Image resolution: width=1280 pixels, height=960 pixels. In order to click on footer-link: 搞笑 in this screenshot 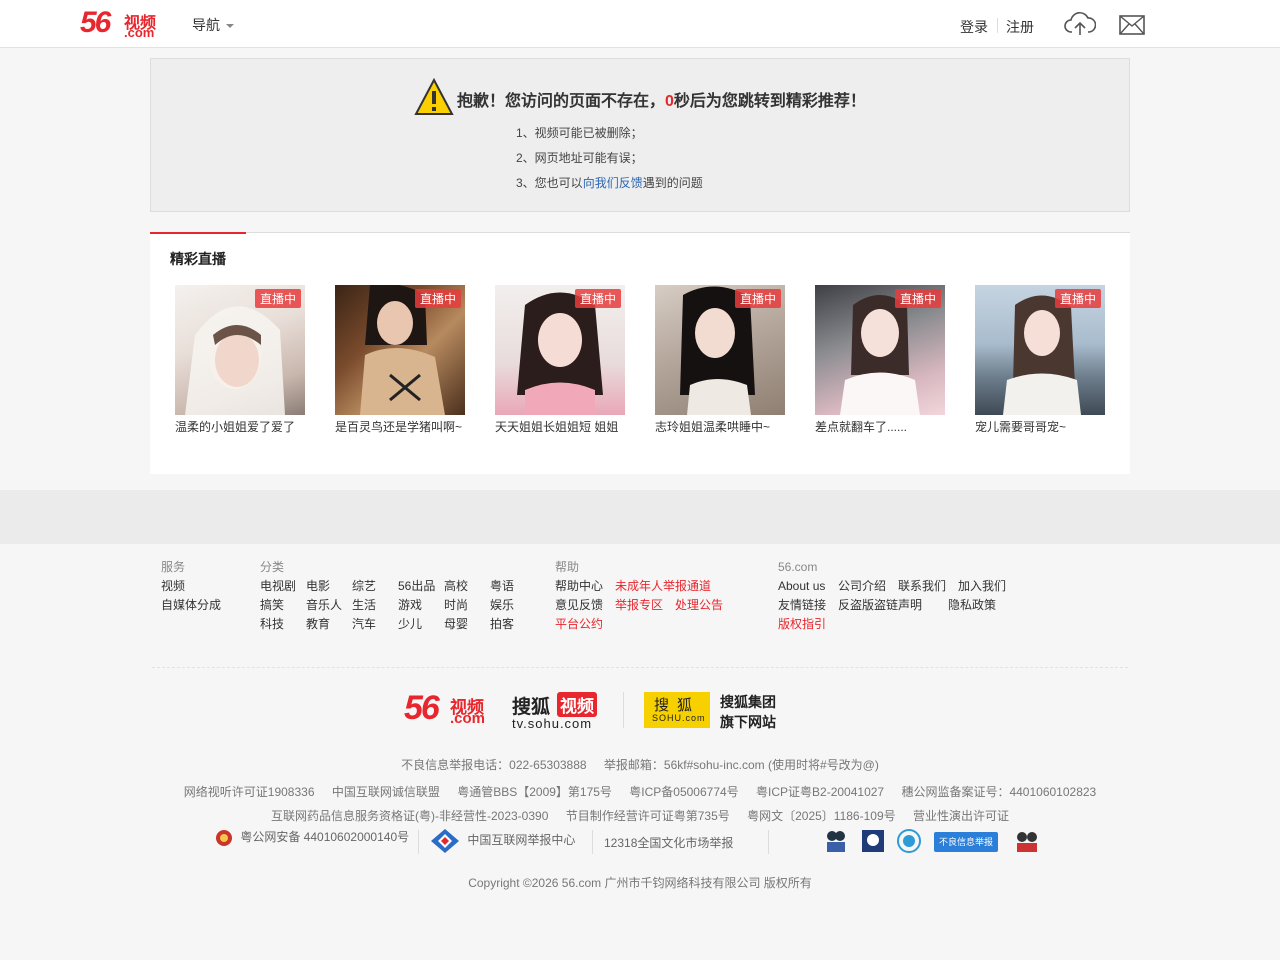, I will do `click(272, 605)`.